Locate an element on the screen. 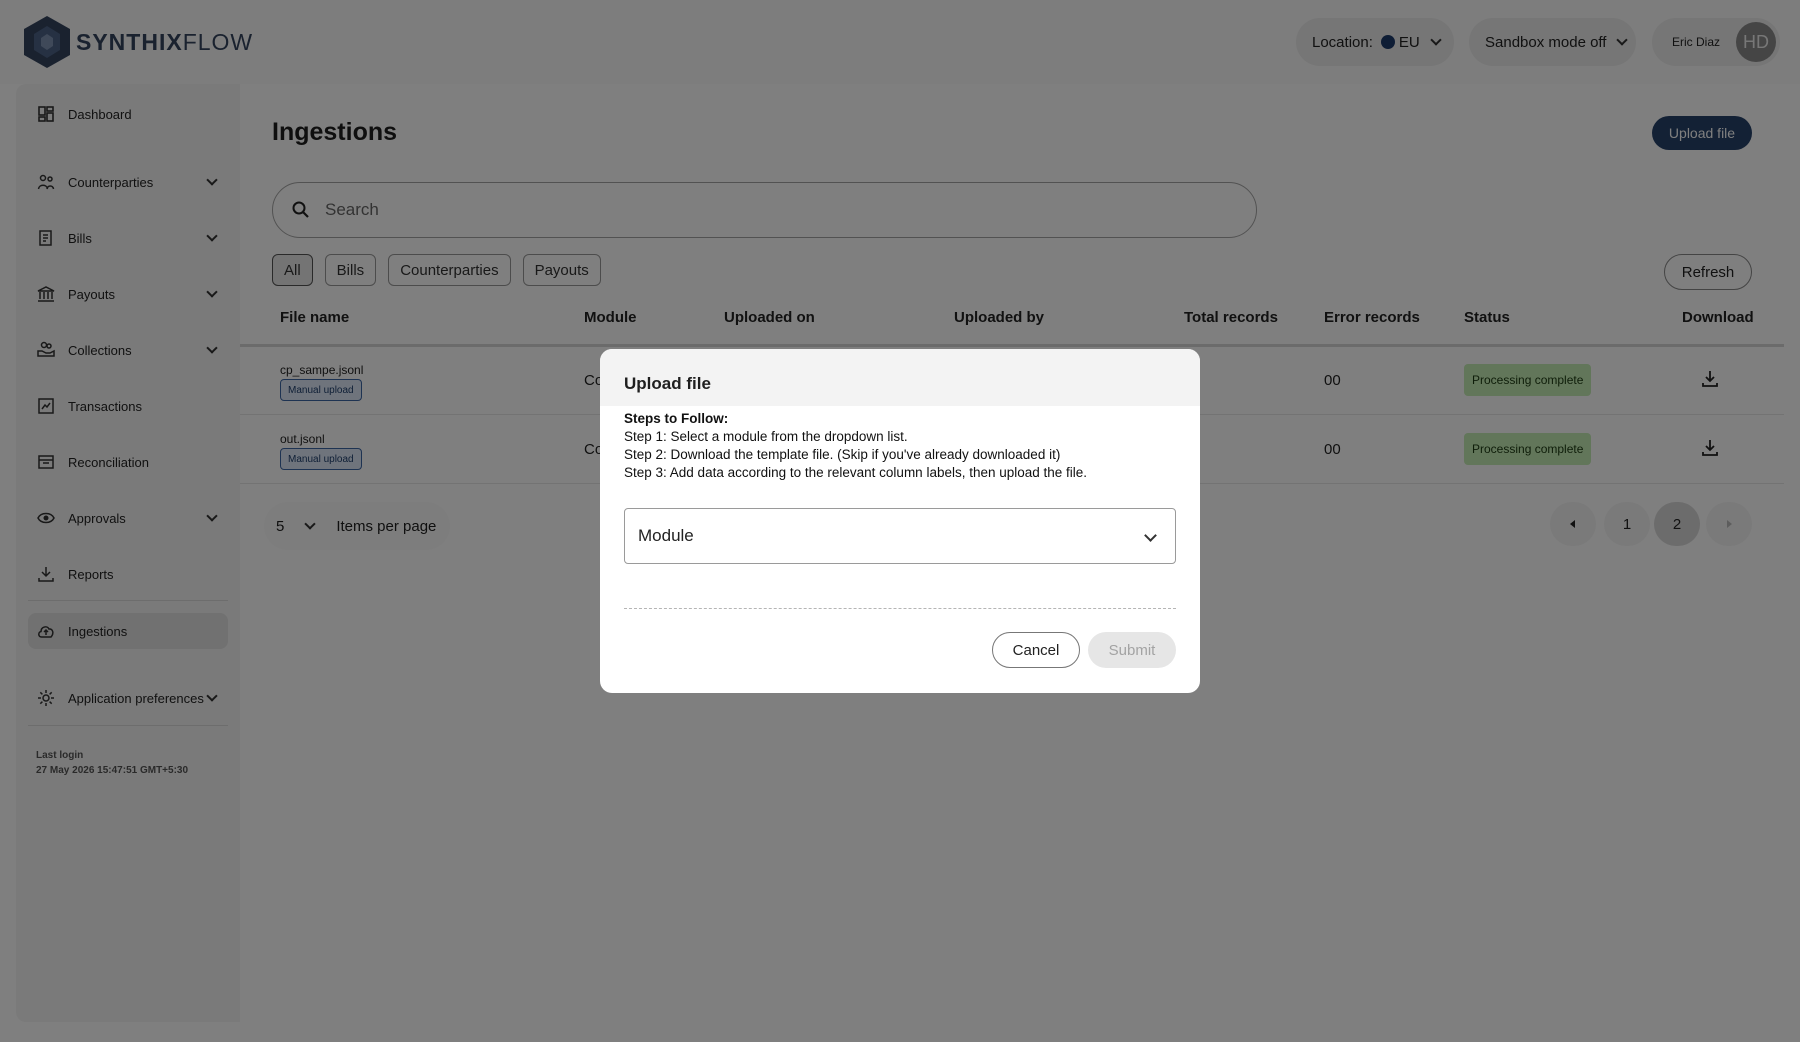 The height and width of the screenshot is (1042, 1800). module-select: Module is located at coordinates (900, 536).